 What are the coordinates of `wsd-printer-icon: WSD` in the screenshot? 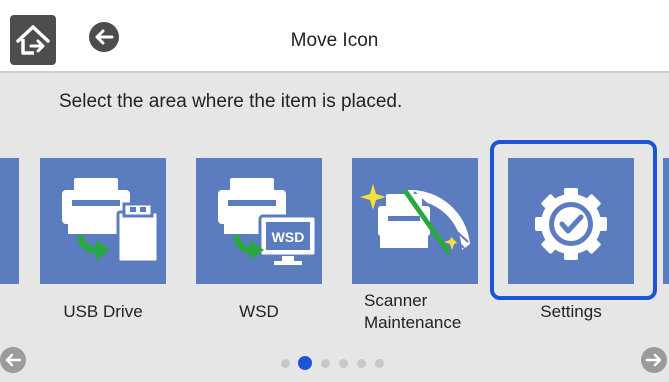 It's located at (268, 221).